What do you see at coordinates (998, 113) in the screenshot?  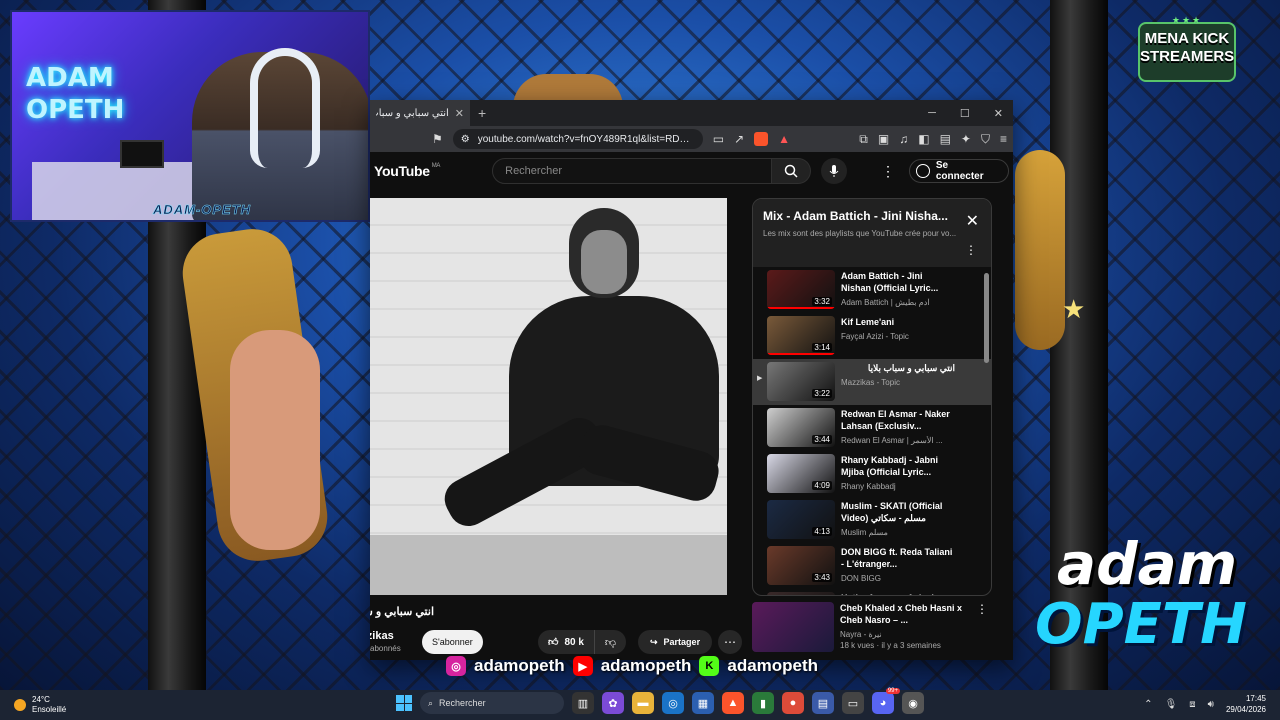 I see `close-window-icon: ✕` at bounding box center [998, 113].